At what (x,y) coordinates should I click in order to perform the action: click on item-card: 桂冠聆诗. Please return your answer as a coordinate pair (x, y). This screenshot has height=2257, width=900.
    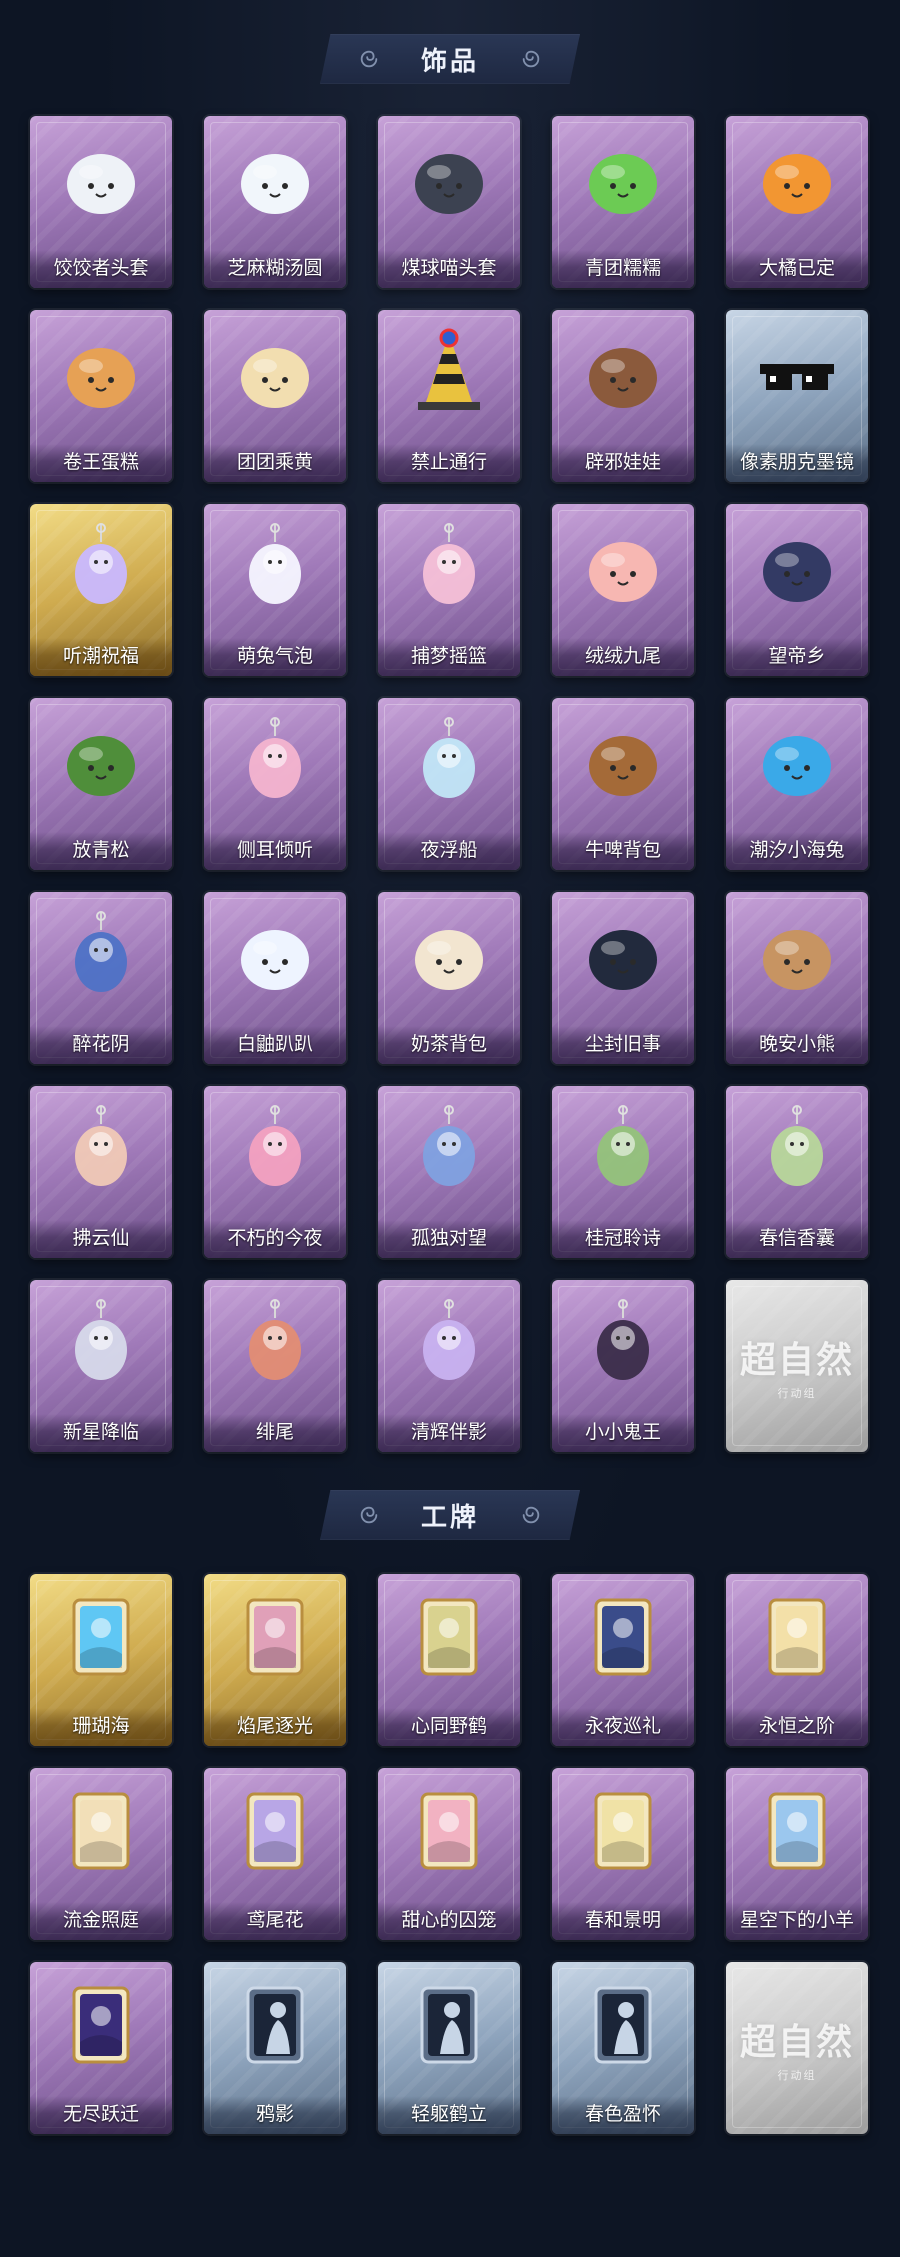
    Looking at the image, I should click on (623, 1172).